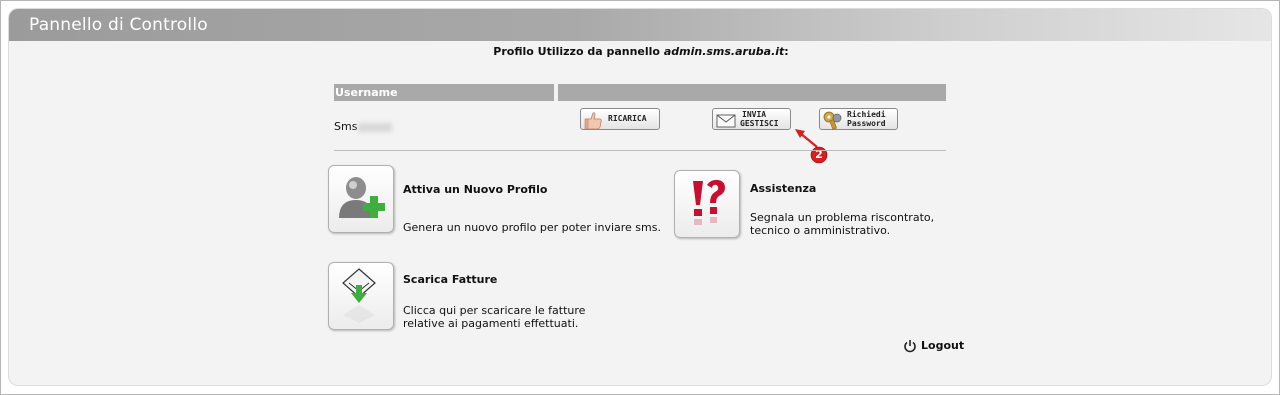 This screenshot has width=1280, height=395. Describe the element at coordinates (752, 92) in the screenshot. I see `column-header-actions` at that location.